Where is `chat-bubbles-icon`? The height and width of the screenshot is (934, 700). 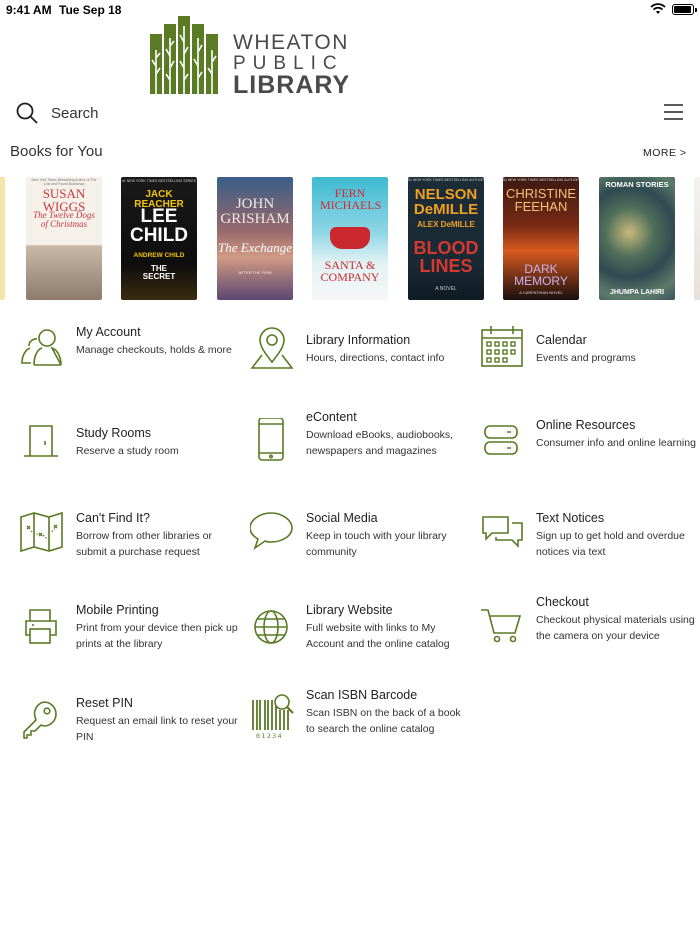
chat-bubbles-icon is located at coordinates (504, 537).